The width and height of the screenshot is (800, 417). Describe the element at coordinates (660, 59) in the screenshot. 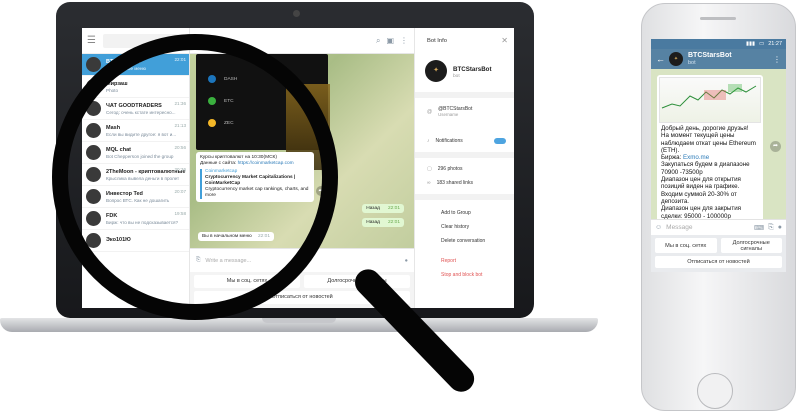

I see `back-arrow-icon: ←` at that location.